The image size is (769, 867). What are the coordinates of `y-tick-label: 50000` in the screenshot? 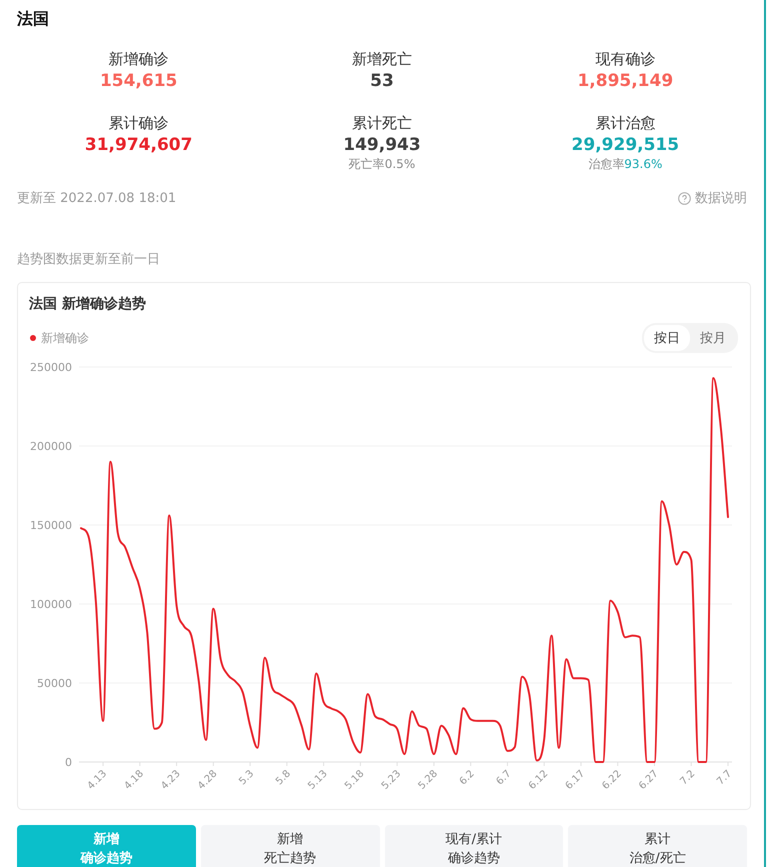 It's located at (54, 683).